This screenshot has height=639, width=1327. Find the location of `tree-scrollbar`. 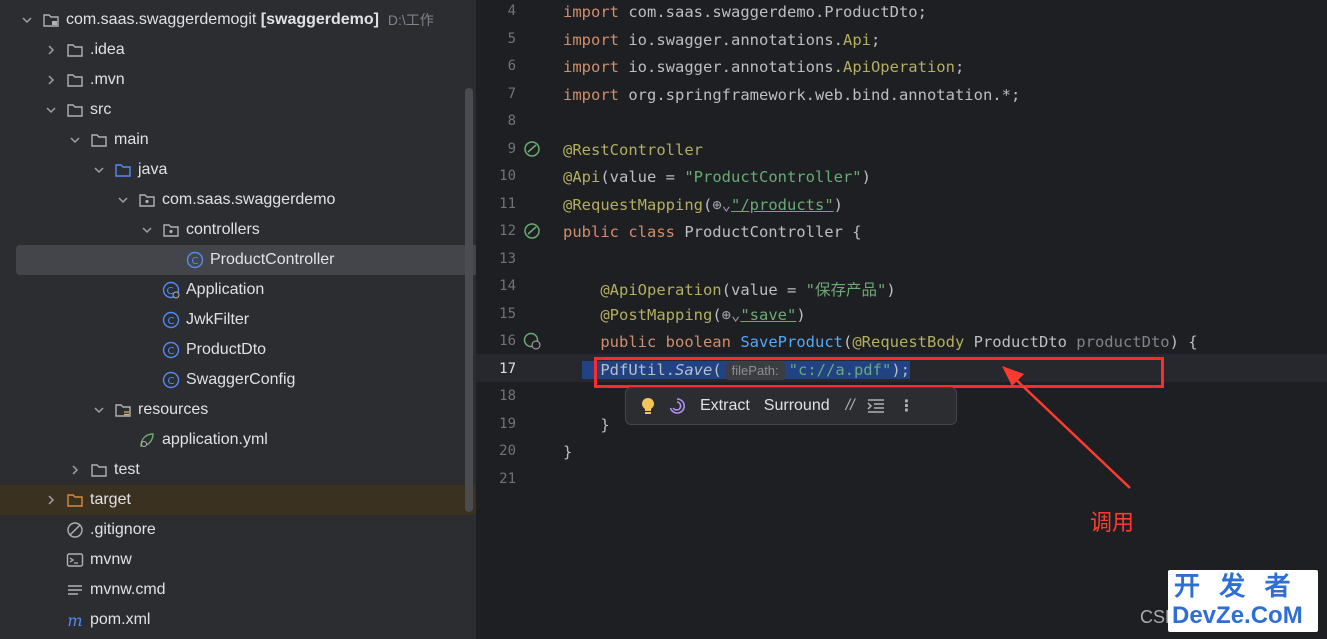

tree-scrollbar is located at coordinates (469, 300).